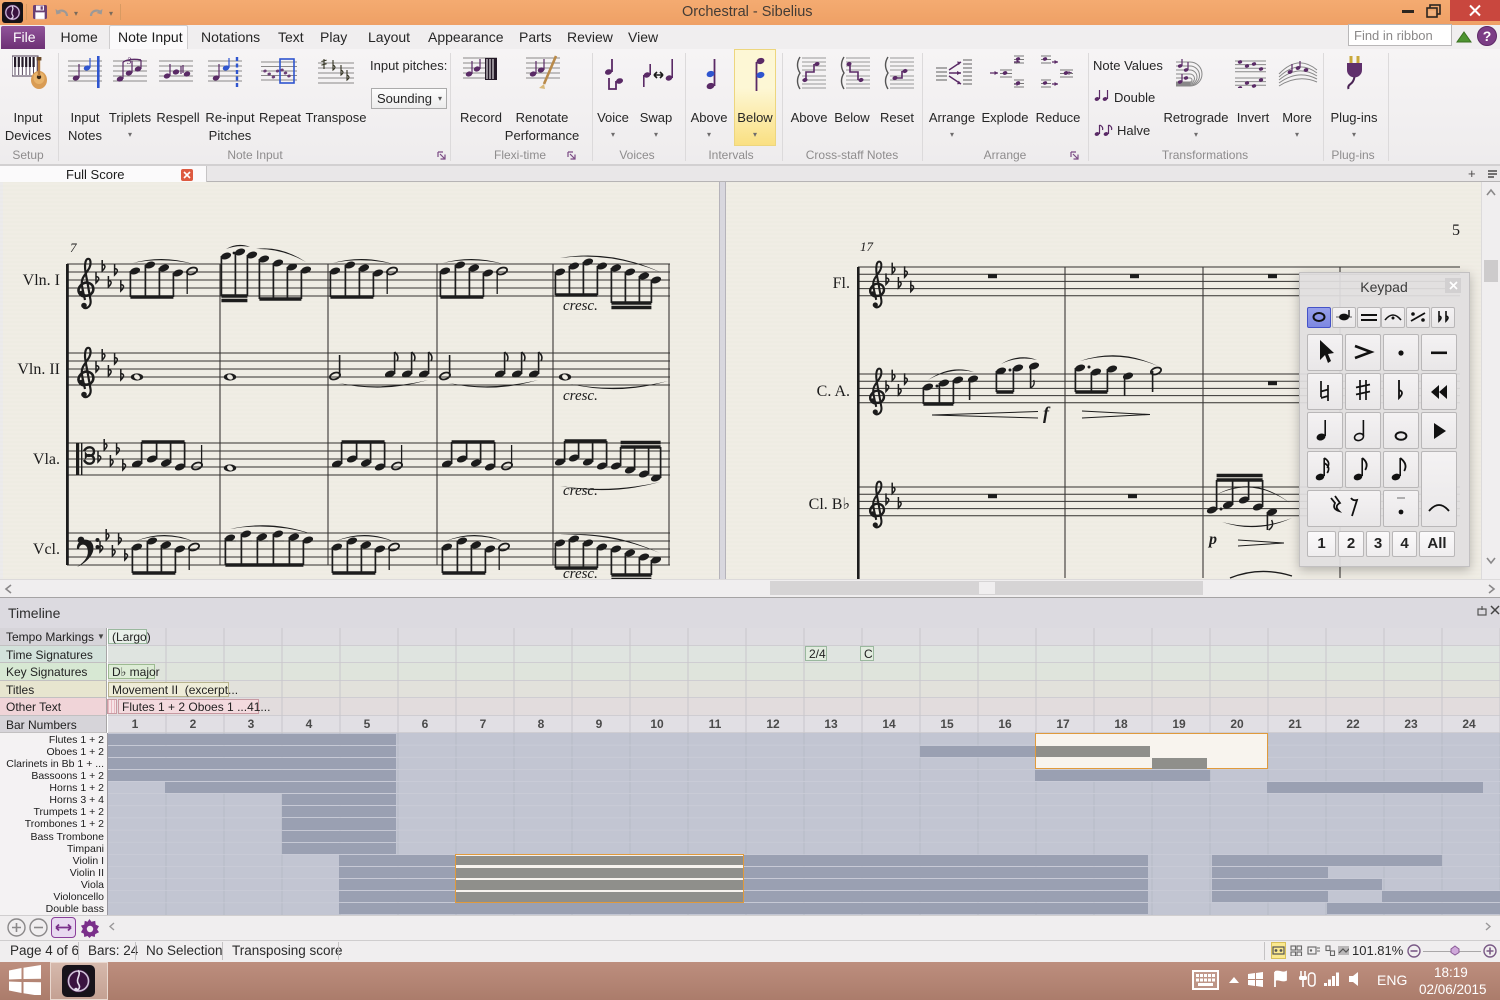 The height and width of the screenshot is (1000, 1500). I want to click on svg-text: Fl., so click(841, 283).